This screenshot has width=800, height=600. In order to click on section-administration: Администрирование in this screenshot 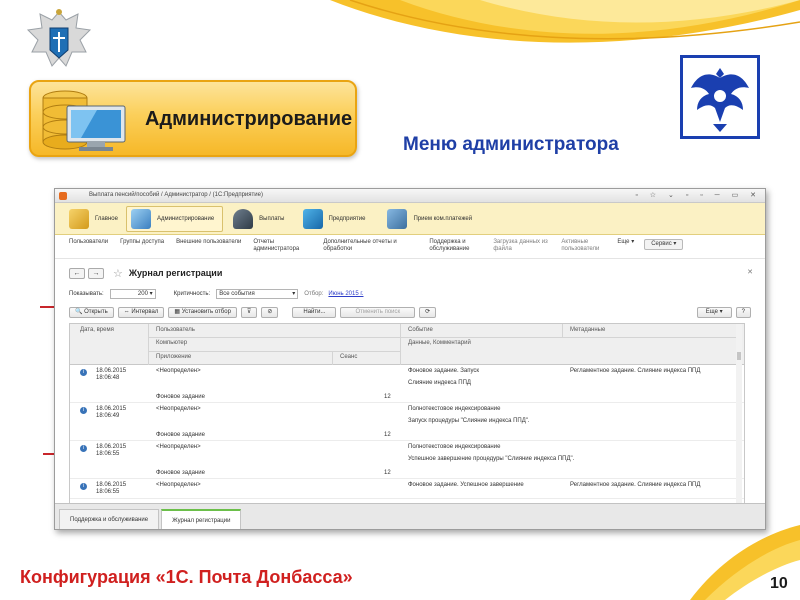, I will do `click(174, 218)`.